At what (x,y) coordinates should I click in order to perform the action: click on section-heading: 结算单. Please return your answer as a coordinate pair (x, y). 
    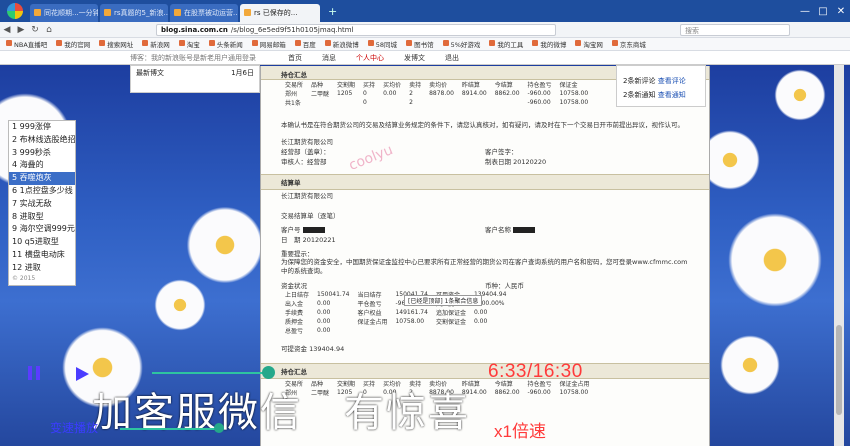
    Looking at the image, I should click on (485, 182).